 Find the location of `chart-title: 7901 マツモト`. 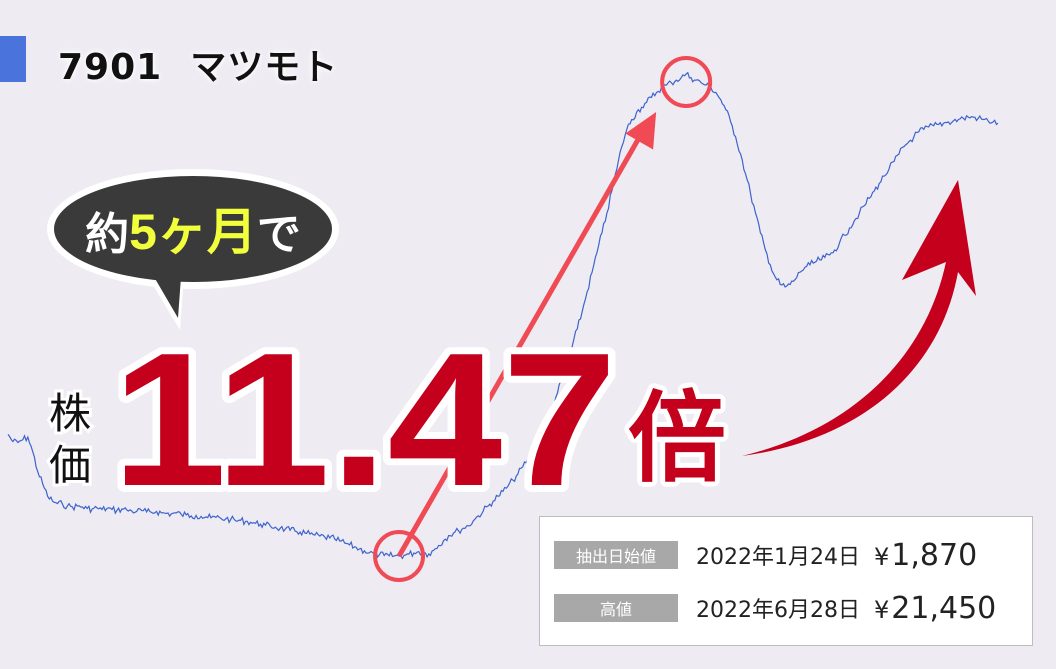

chart-title: 7901 マツモト is located at coordinates (198, 64).